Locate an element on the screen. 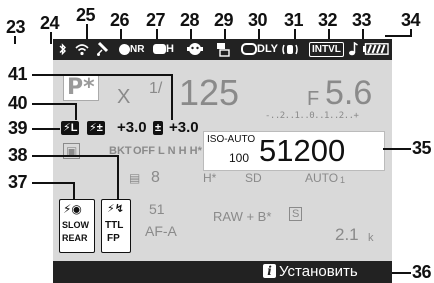 The height and width of the screenshot is (283, 434). leader-41-v is located at coordinates (172, 97).